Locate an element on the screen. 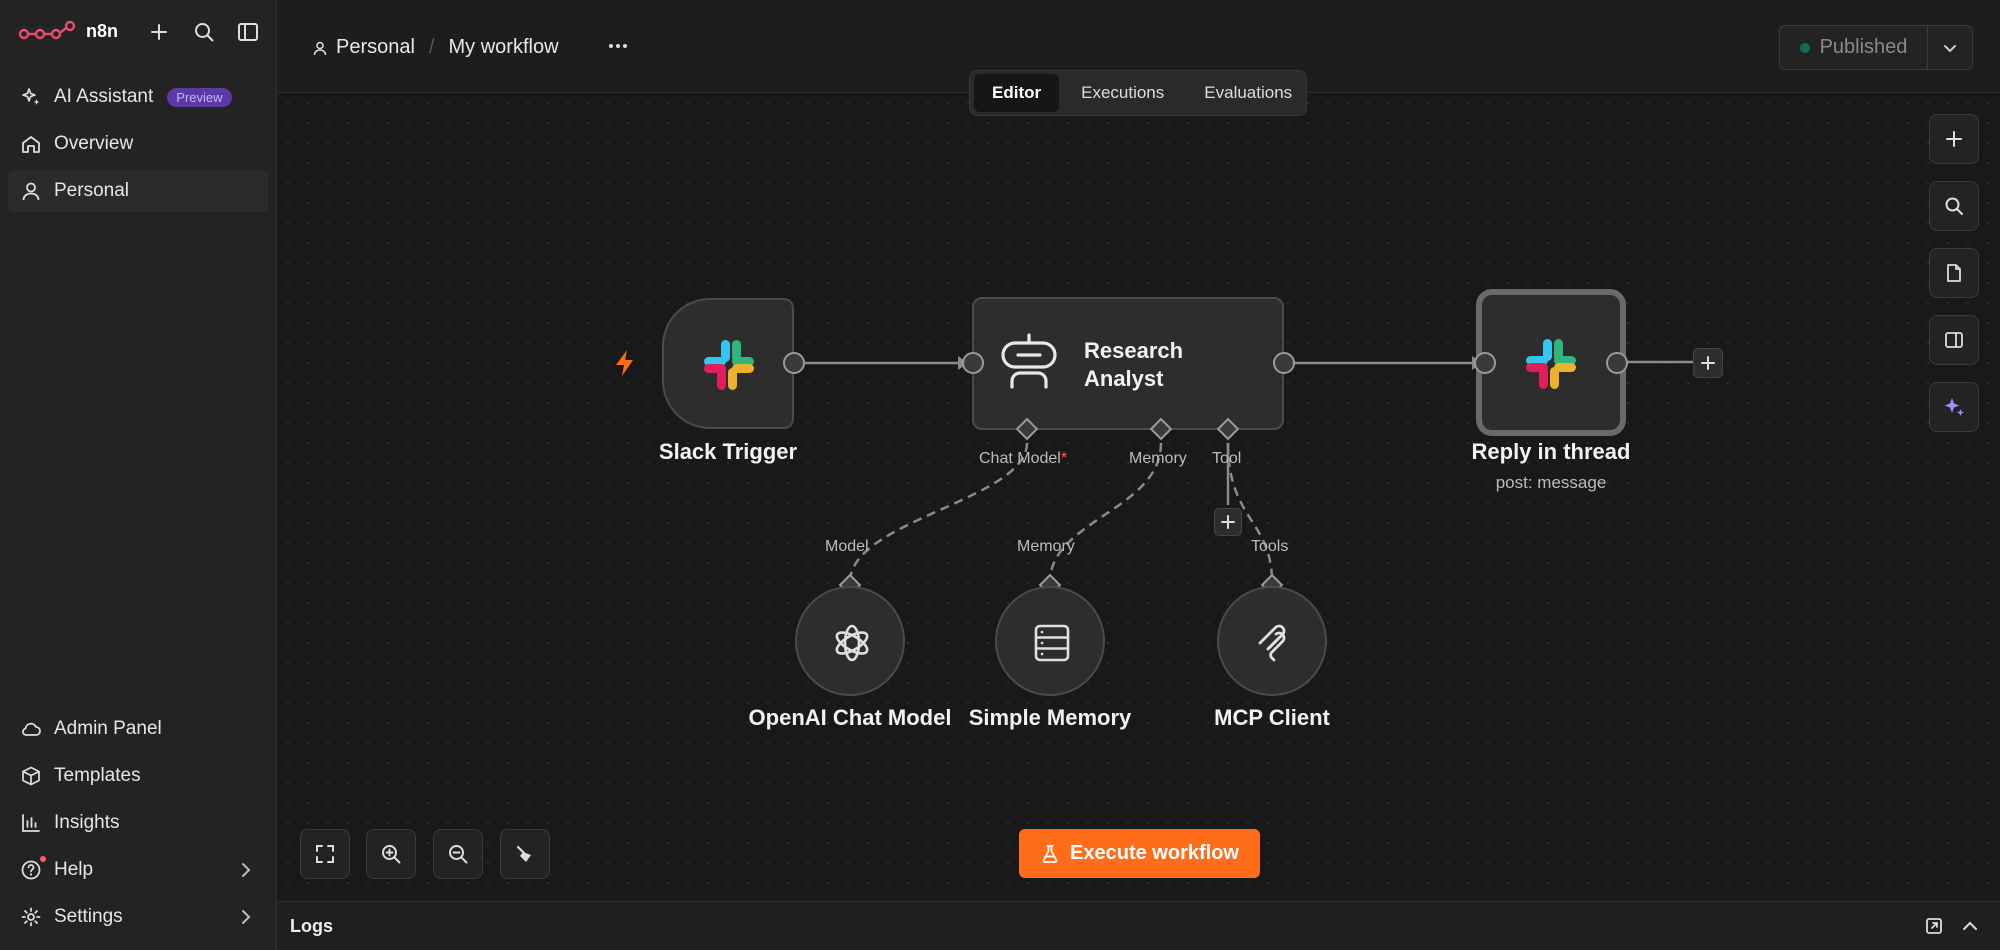 The image size is (2000, 950). fit-view-button is located at coordinates (325, 854).